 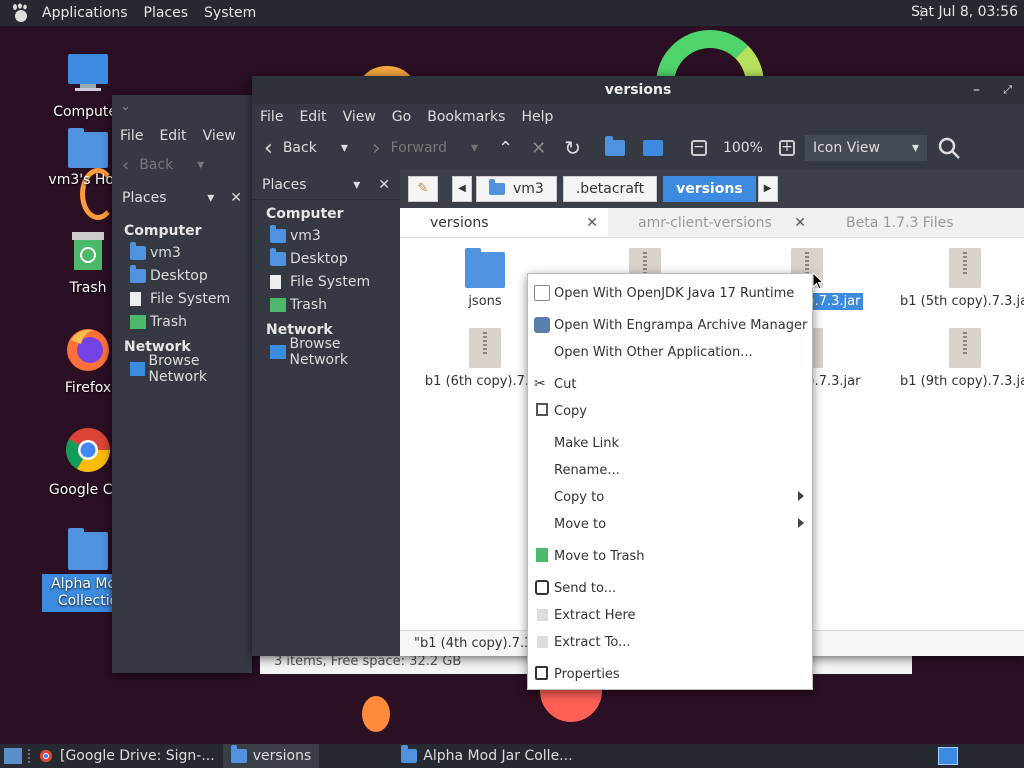 What do you see at coordinates (948, 756) in the screenshot?
I see `workspace-switcher` at bounding box center [948, 756].